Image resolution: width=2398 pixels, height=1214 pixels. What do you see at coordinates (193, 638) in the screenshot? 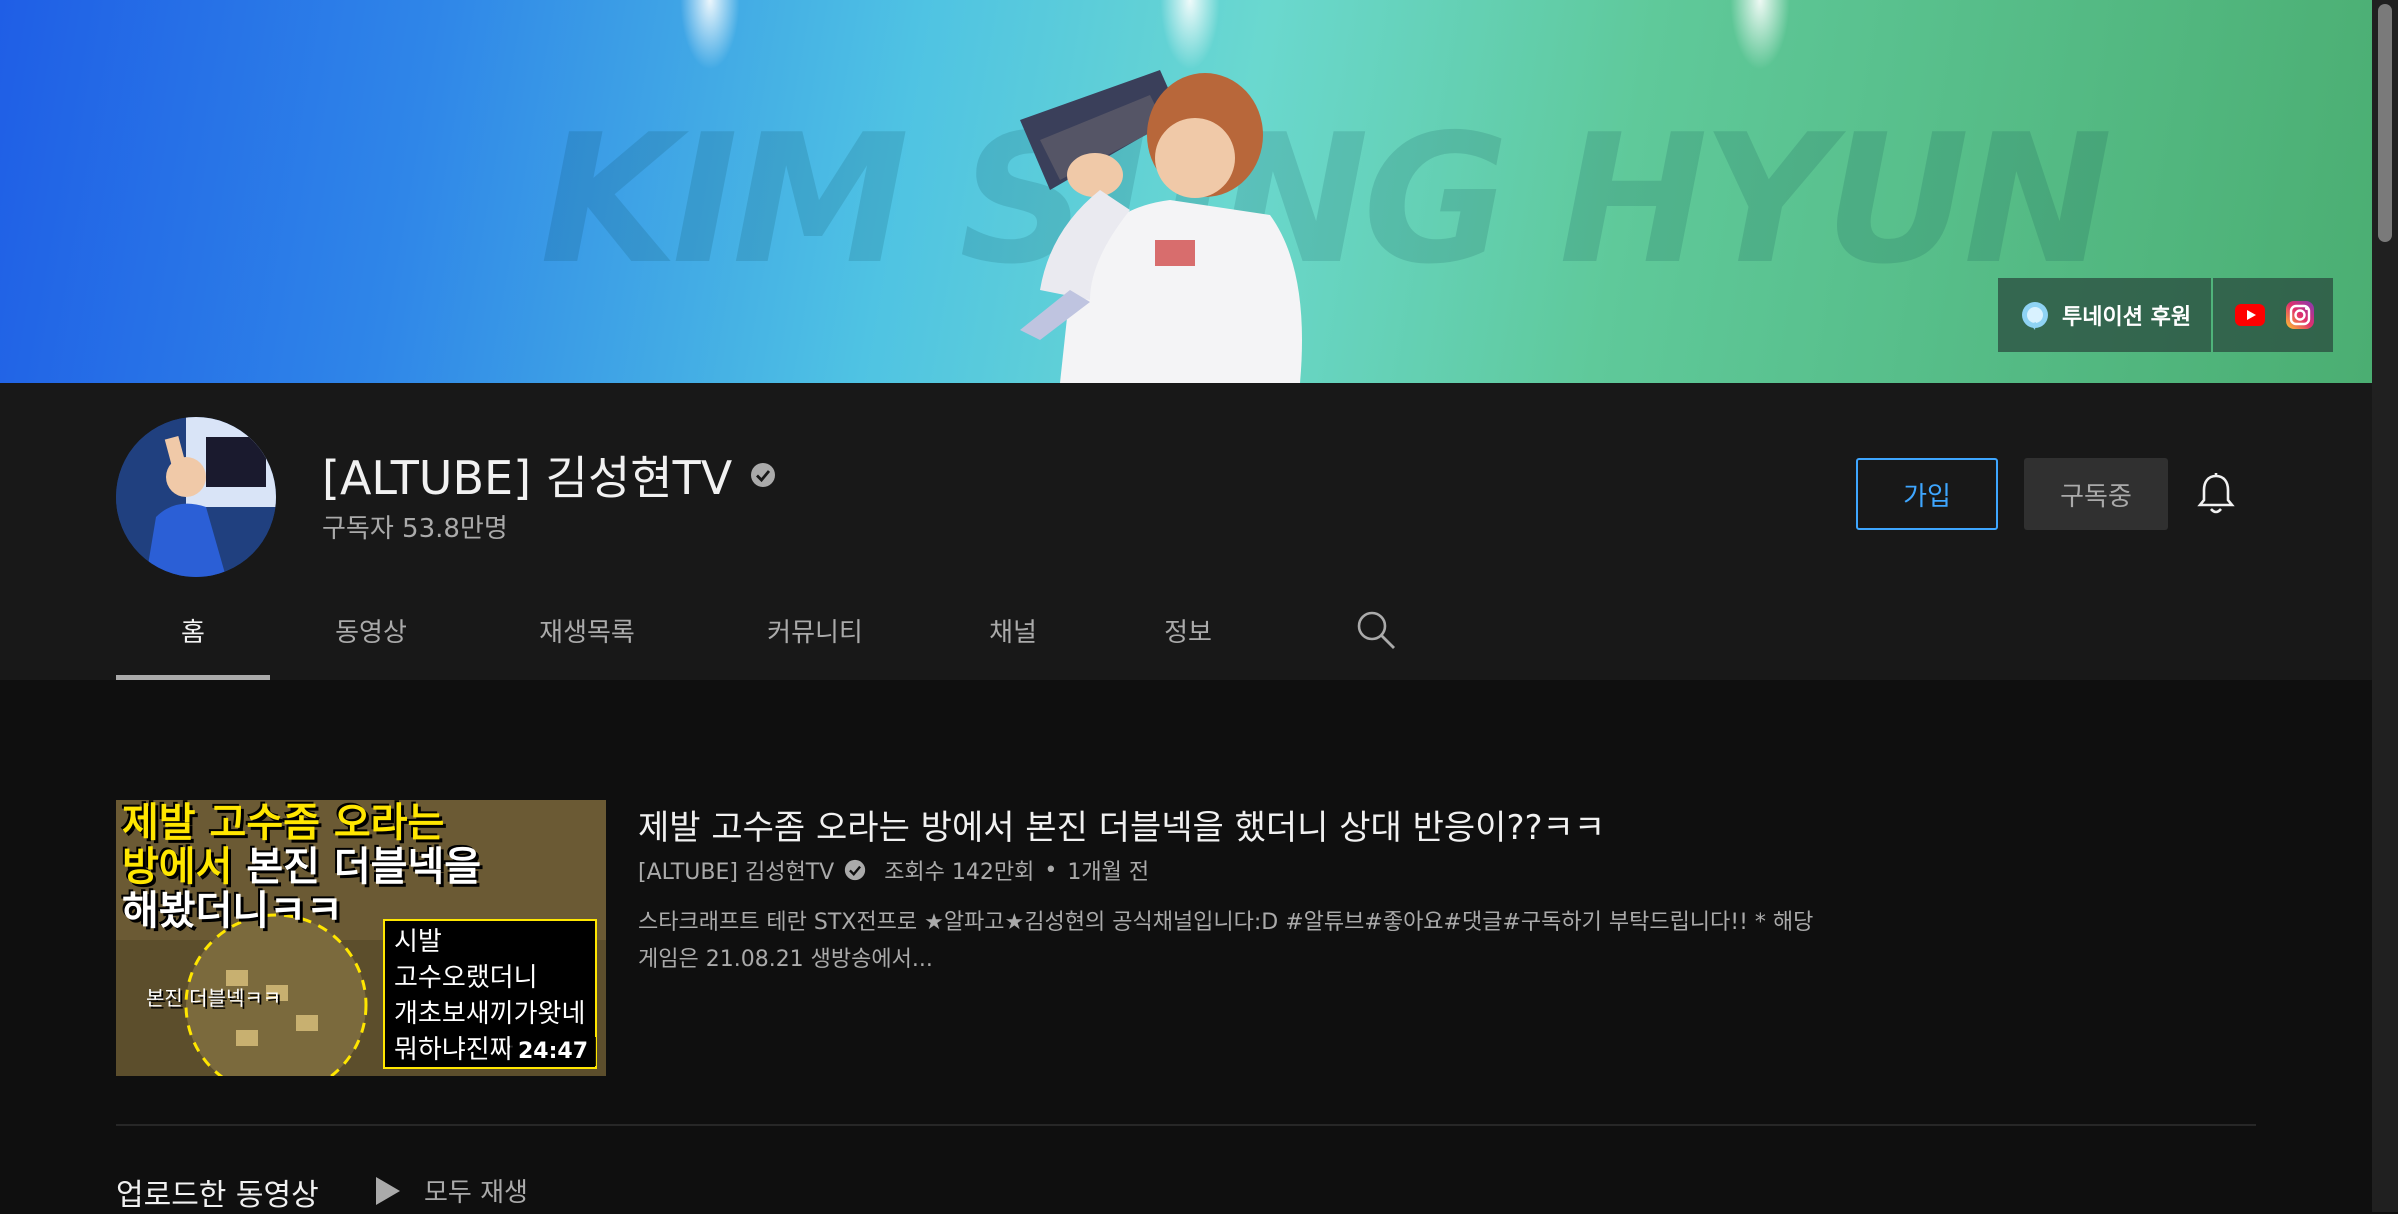
I see `tab-home: 홈` at bounding box center [193, 638].